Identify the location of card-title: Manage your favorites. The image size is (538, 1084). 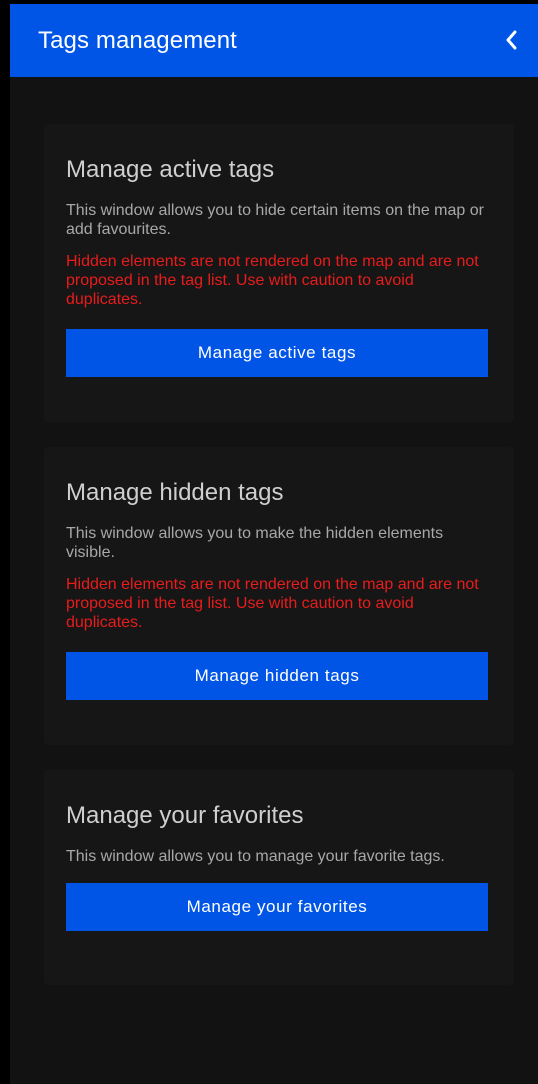
(185, 815).